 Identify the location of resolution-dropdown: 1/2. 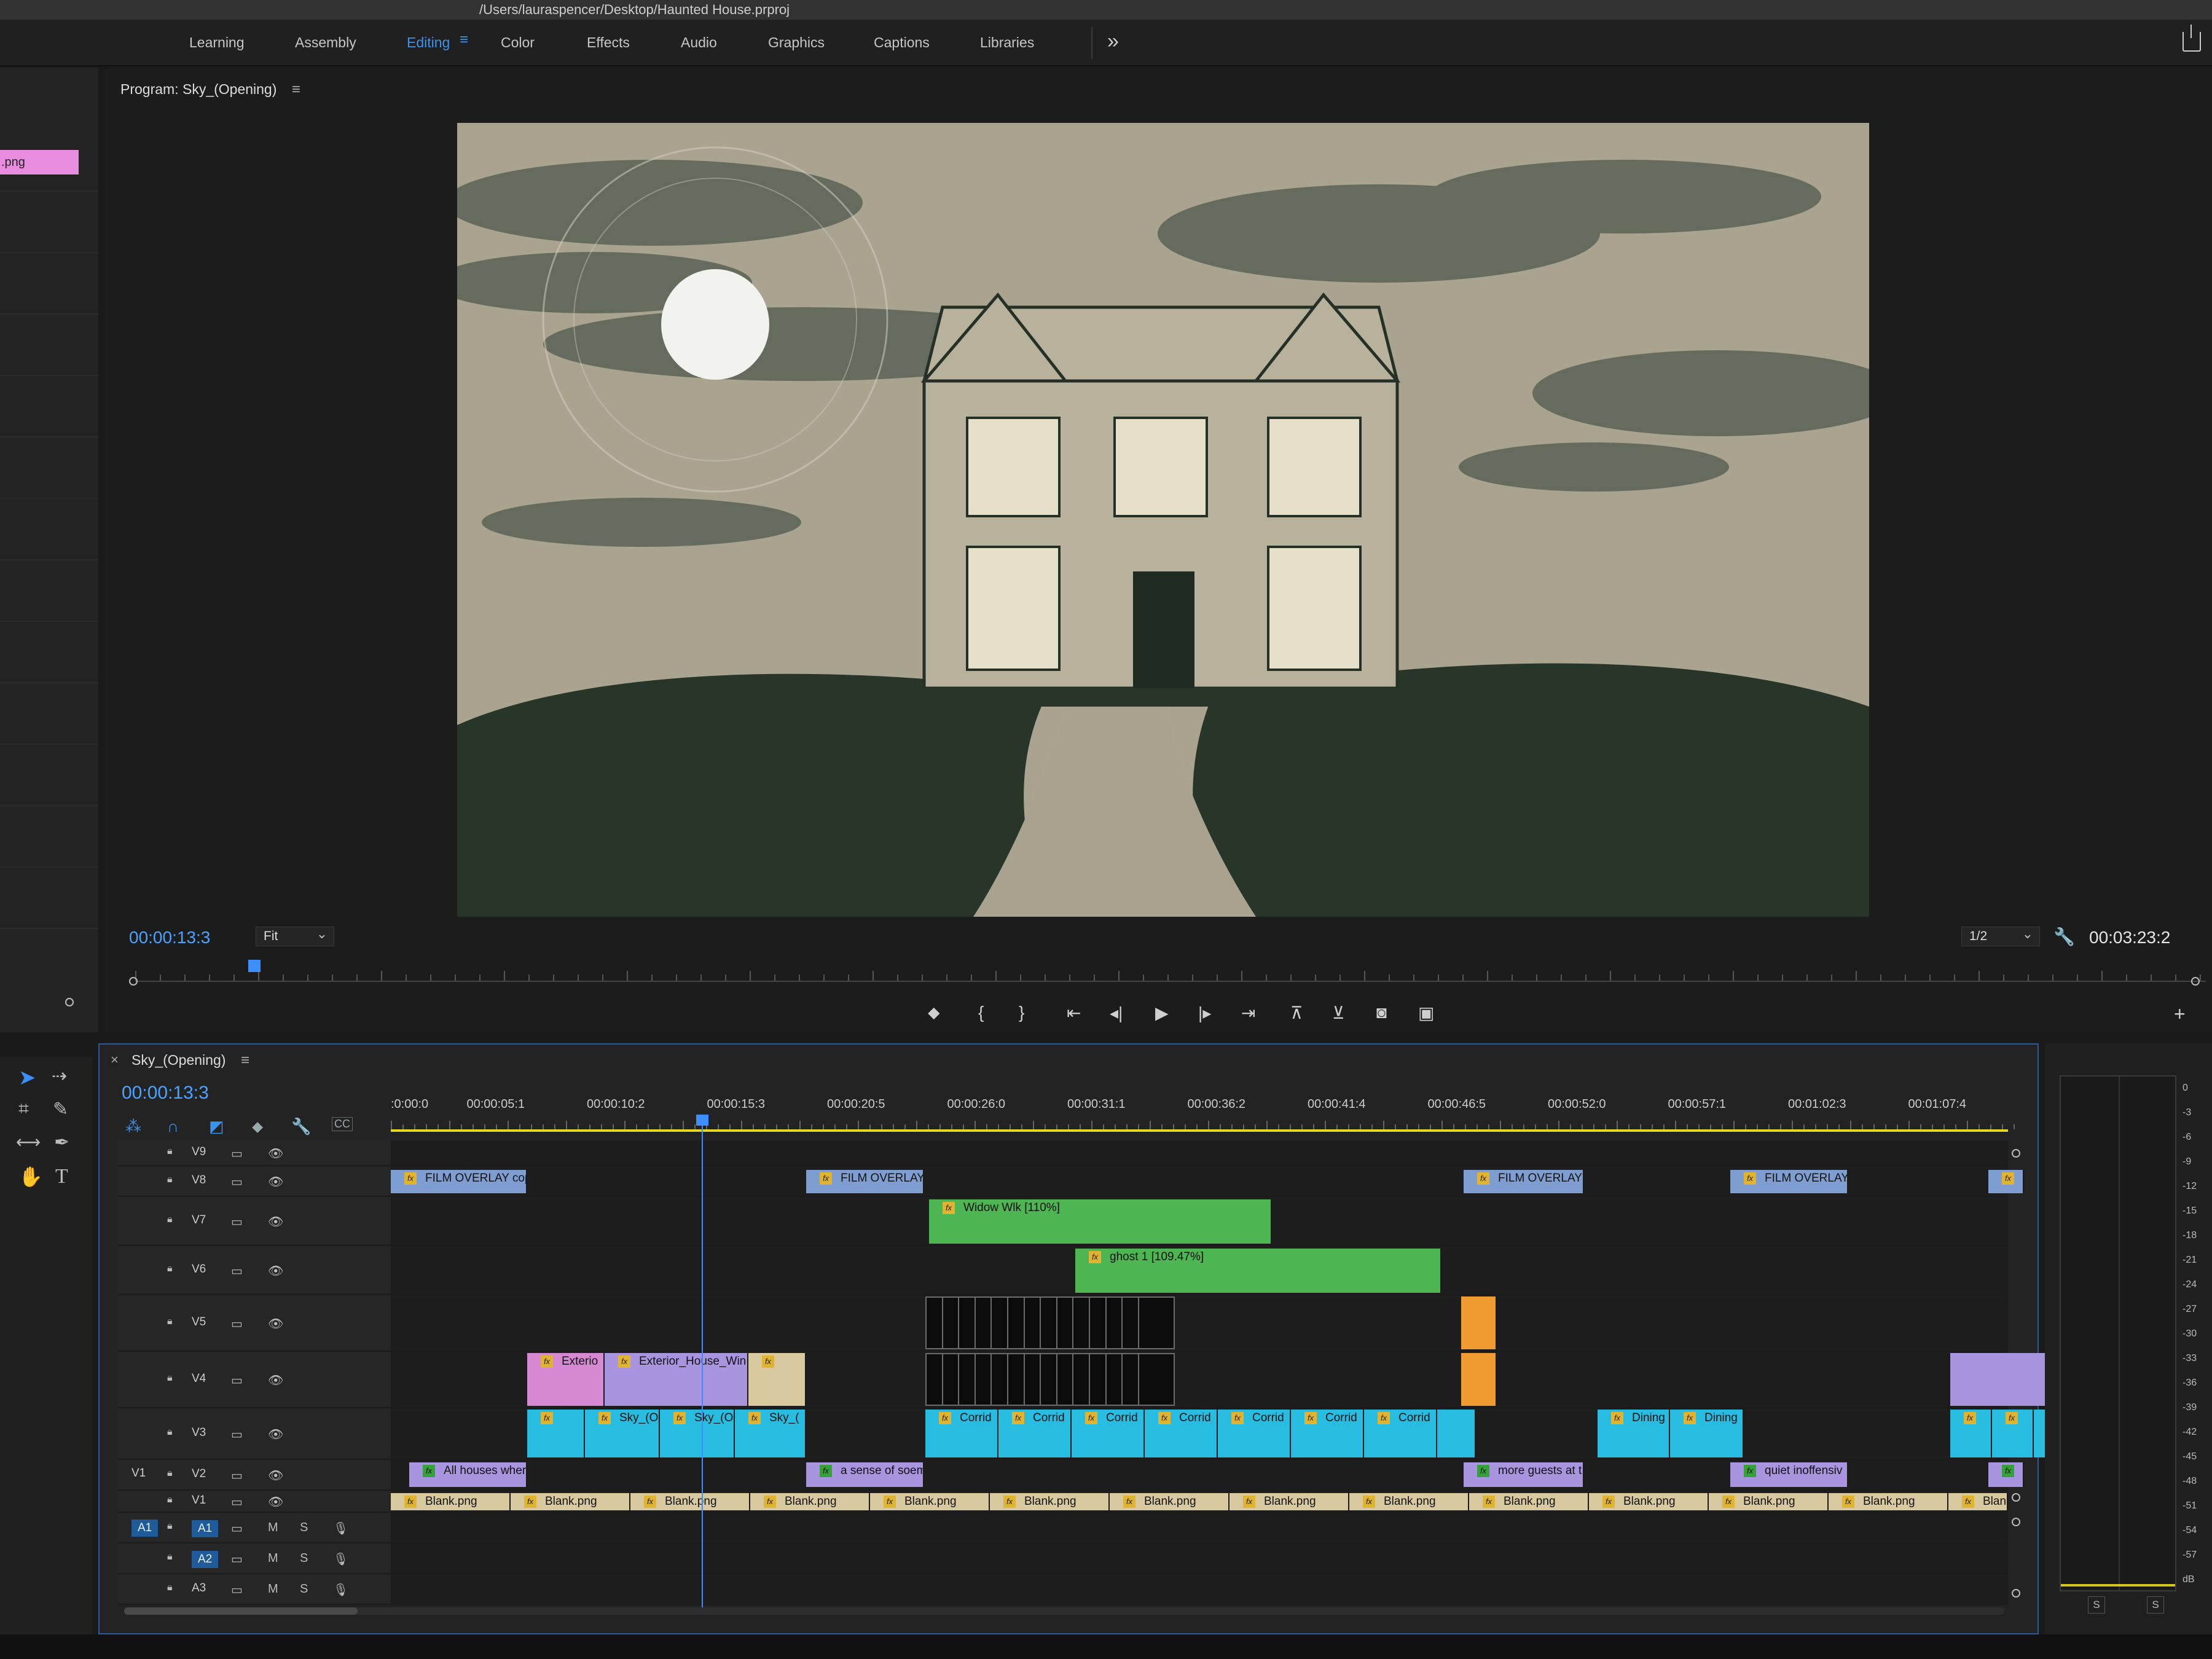
(2000, 935).